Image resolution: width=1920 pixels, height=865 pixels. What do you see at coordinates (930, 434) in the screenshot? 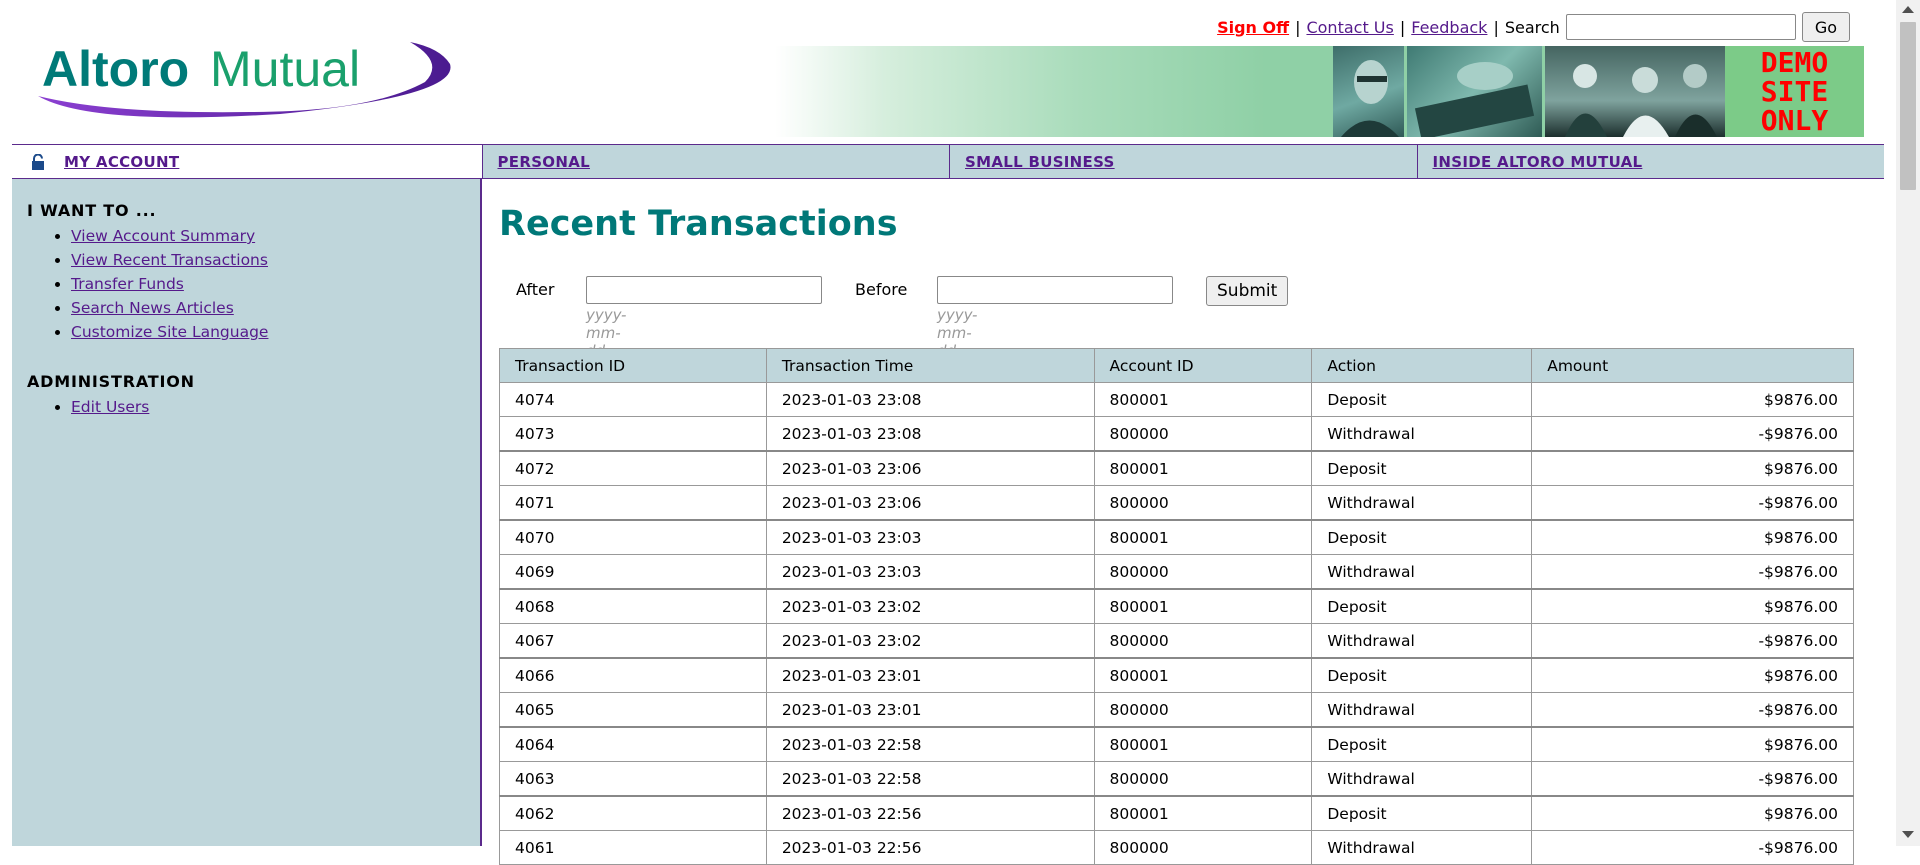
I see `transaction-time-cell: 2023-01-03 23:08` at bounding box center [930, 434].